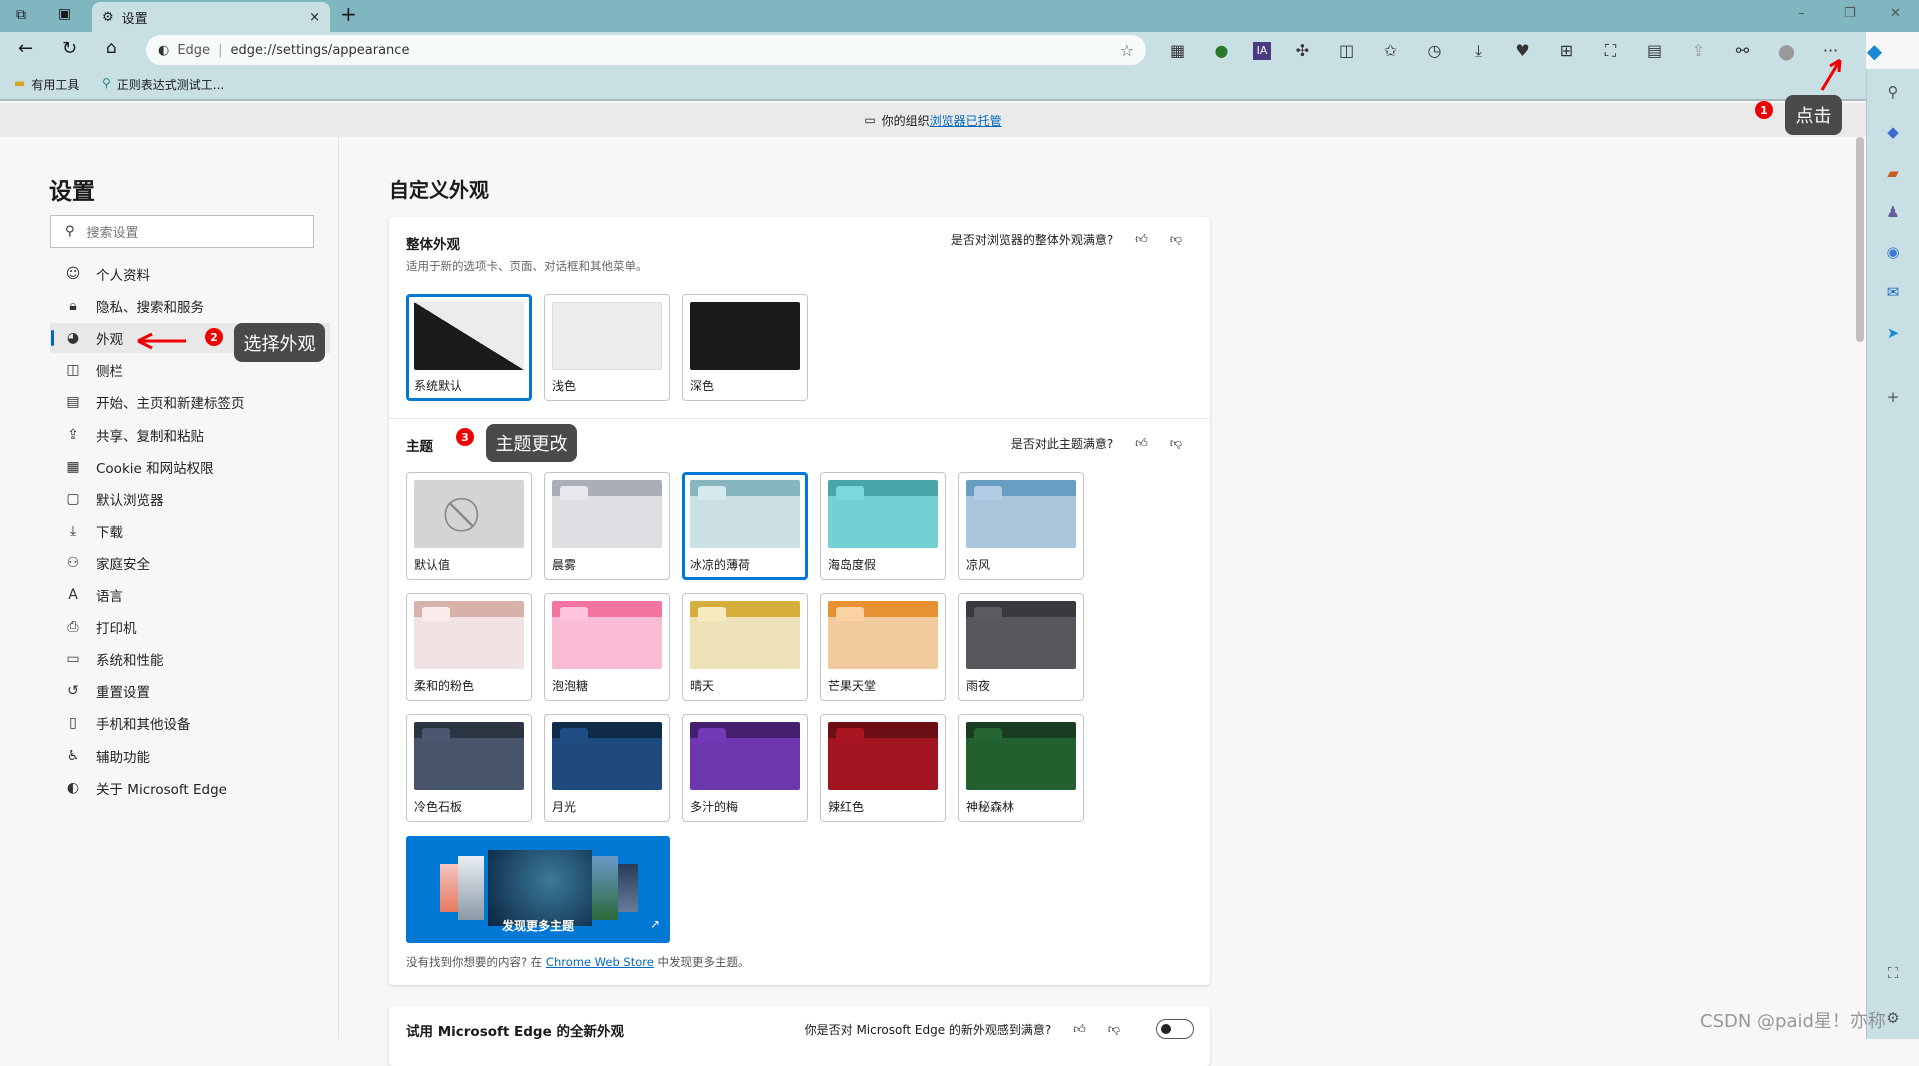 The width and height of the screenshot is (1919, 1066). Describe the element at coordinates (465, 437) in the screenshot. I see `annotation-badge: 3` at that location.